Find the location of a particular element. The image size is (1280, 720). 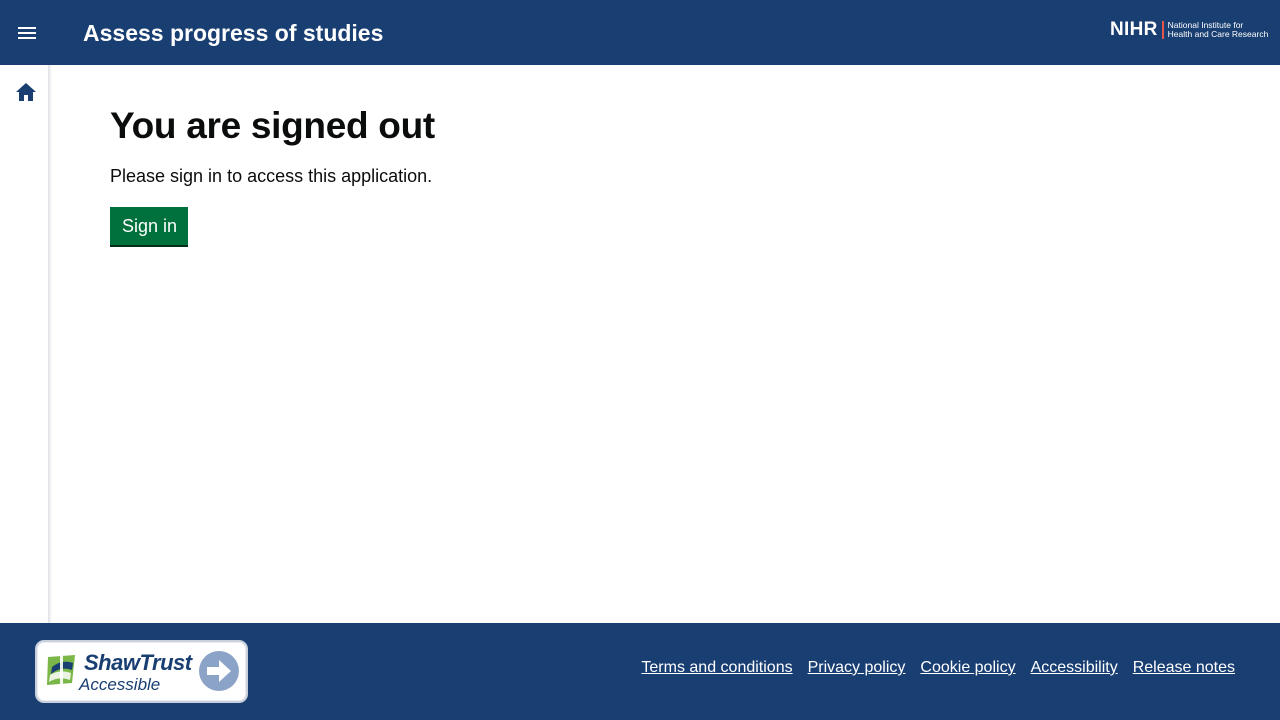

hamburger-menu-button is located at coordinates (27, 33).